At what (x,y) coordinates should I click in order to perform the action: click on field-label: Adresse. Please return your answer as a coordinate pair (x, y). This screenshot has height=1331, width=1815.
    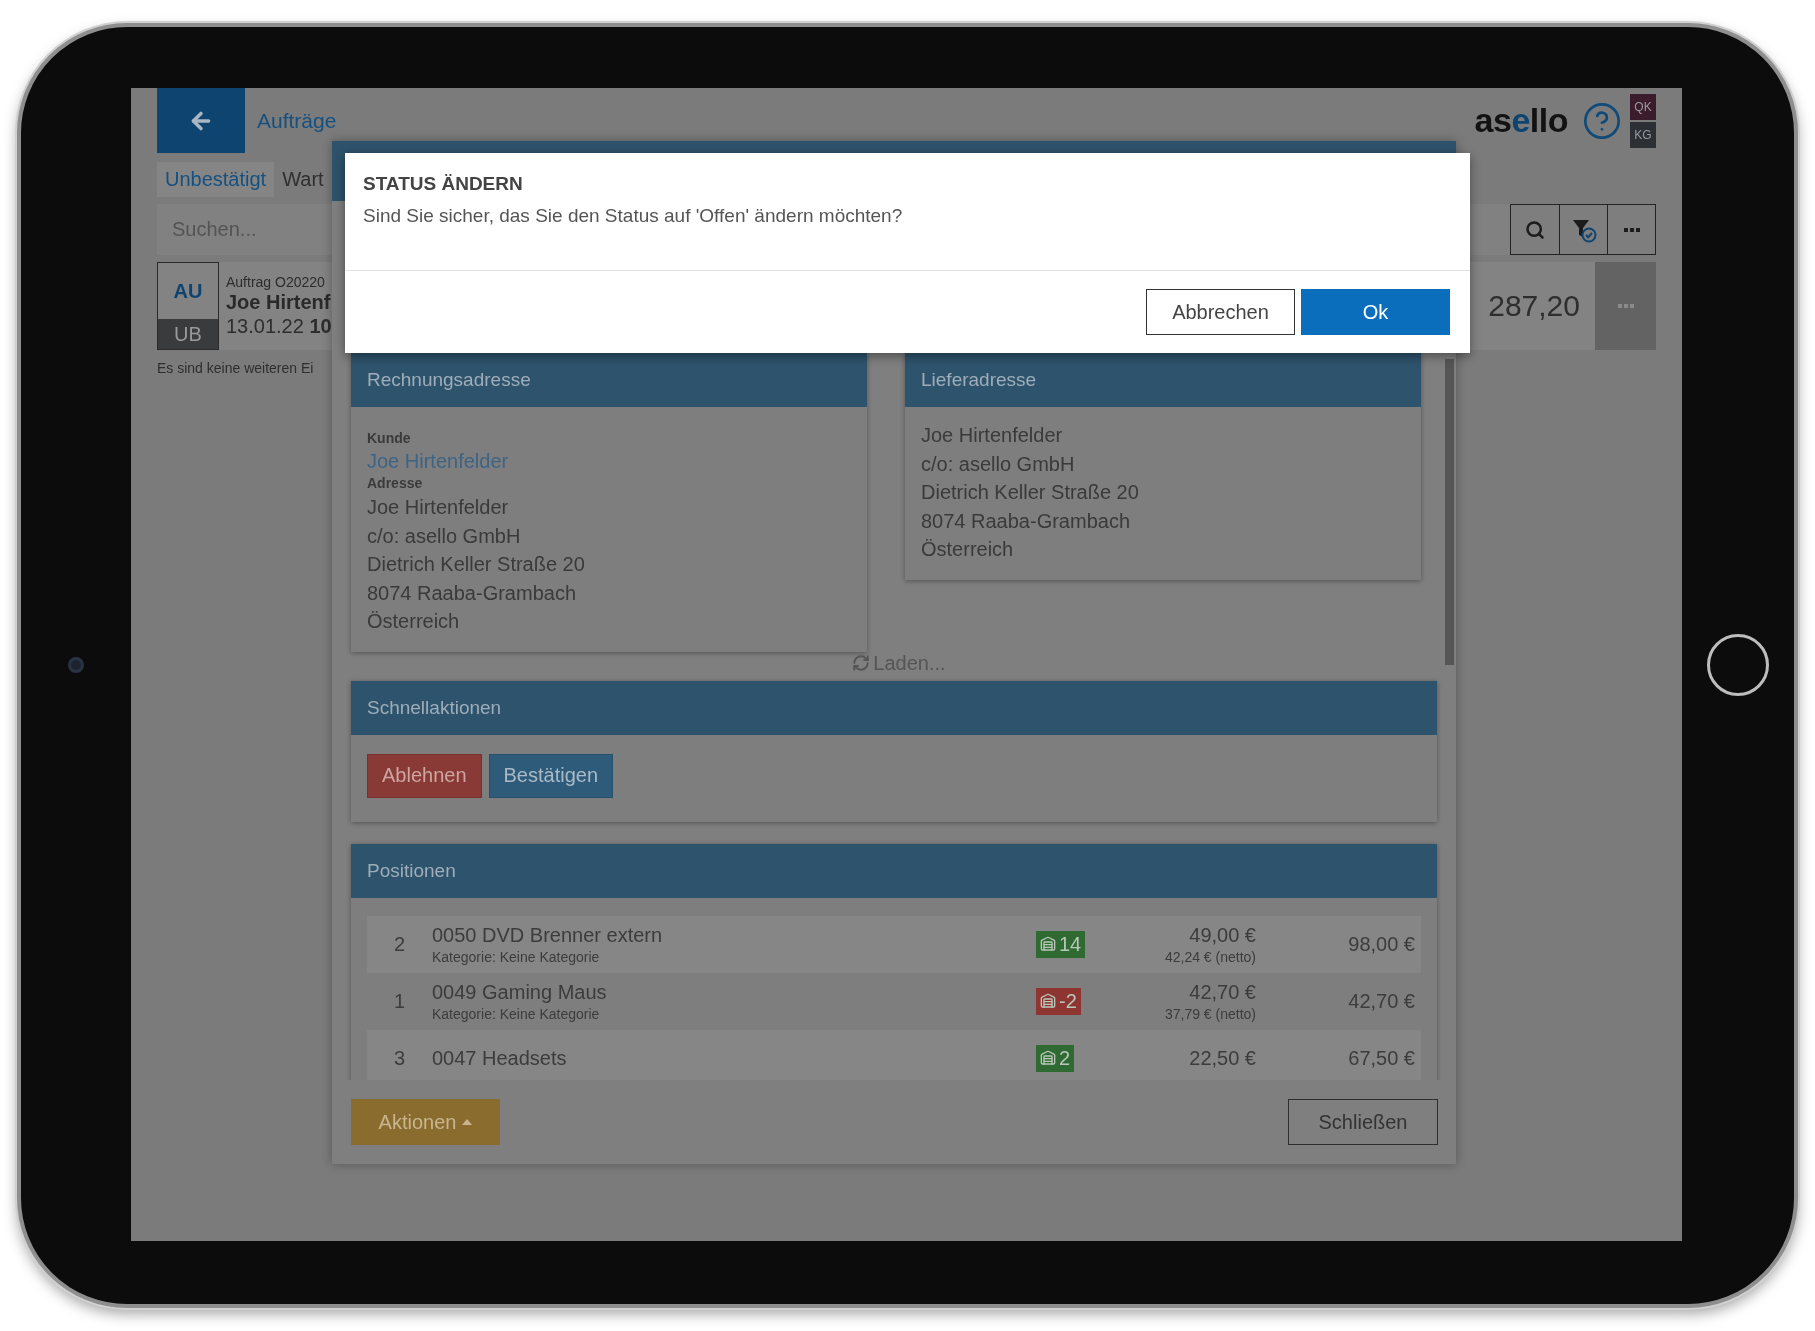
    Looking at the image, I should click on (395, 483).